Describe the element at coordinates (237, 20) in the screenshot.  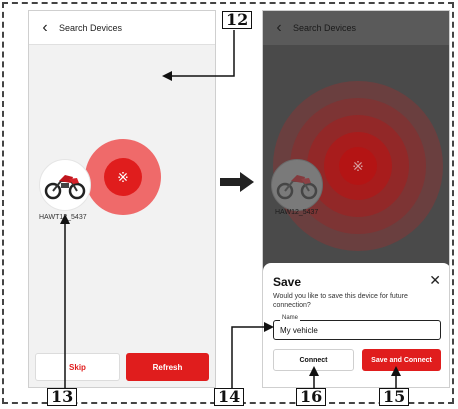
I see `callout-12: 12` at that location.